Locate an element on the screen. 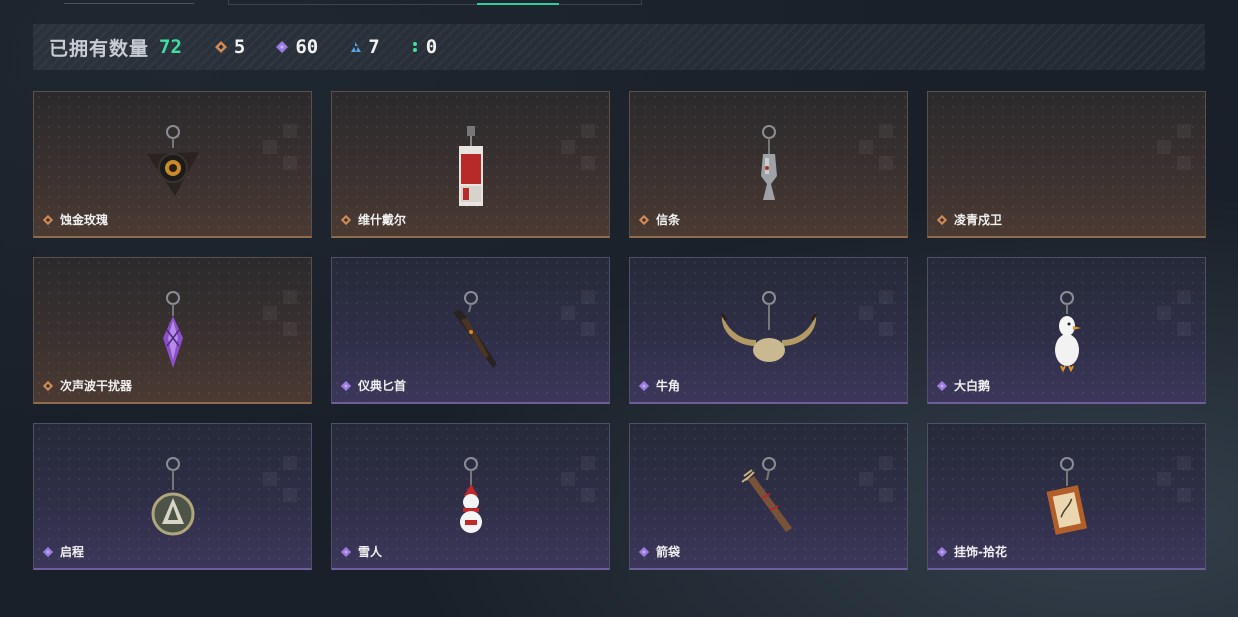 Image resolution: width=1238 pixels, height=617 pixels. rarity-count-purple: 60 is located at coordinates (307, 47).